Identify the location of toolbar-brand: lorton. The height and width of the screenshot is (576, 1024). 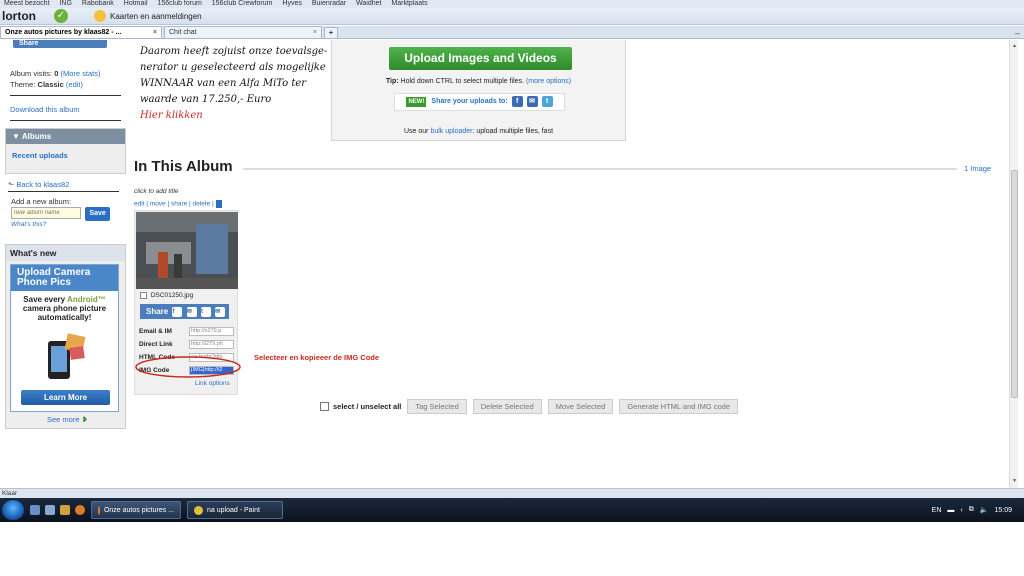
(27, 16).